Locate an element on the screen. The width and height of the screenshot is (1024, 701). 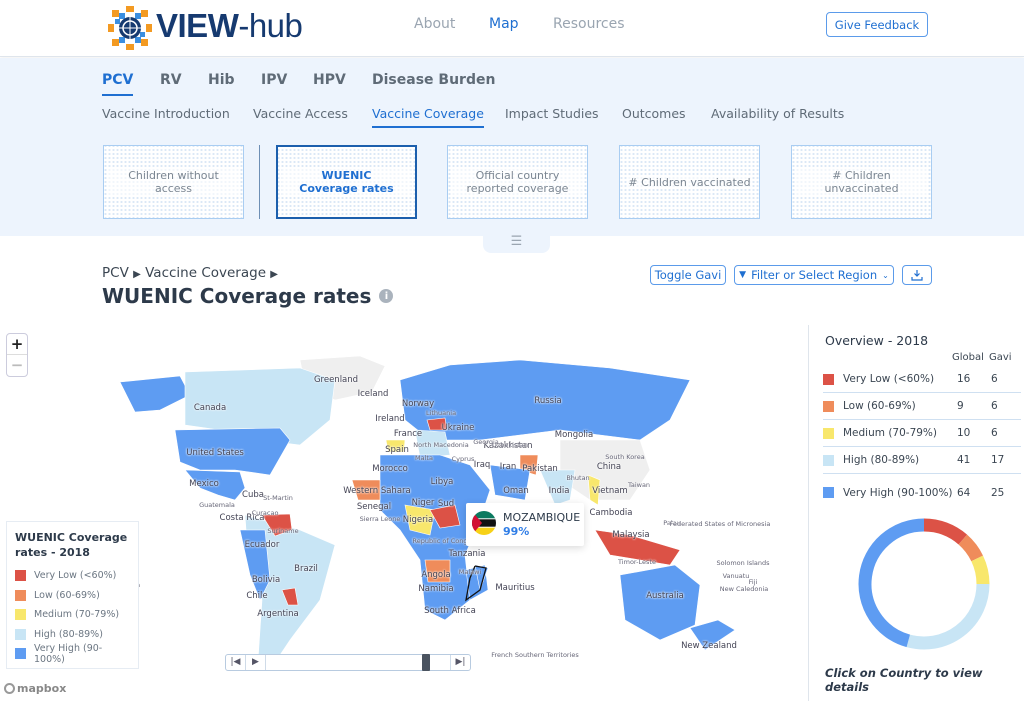
map-label: Namibia is located at coordinates (435, 589).